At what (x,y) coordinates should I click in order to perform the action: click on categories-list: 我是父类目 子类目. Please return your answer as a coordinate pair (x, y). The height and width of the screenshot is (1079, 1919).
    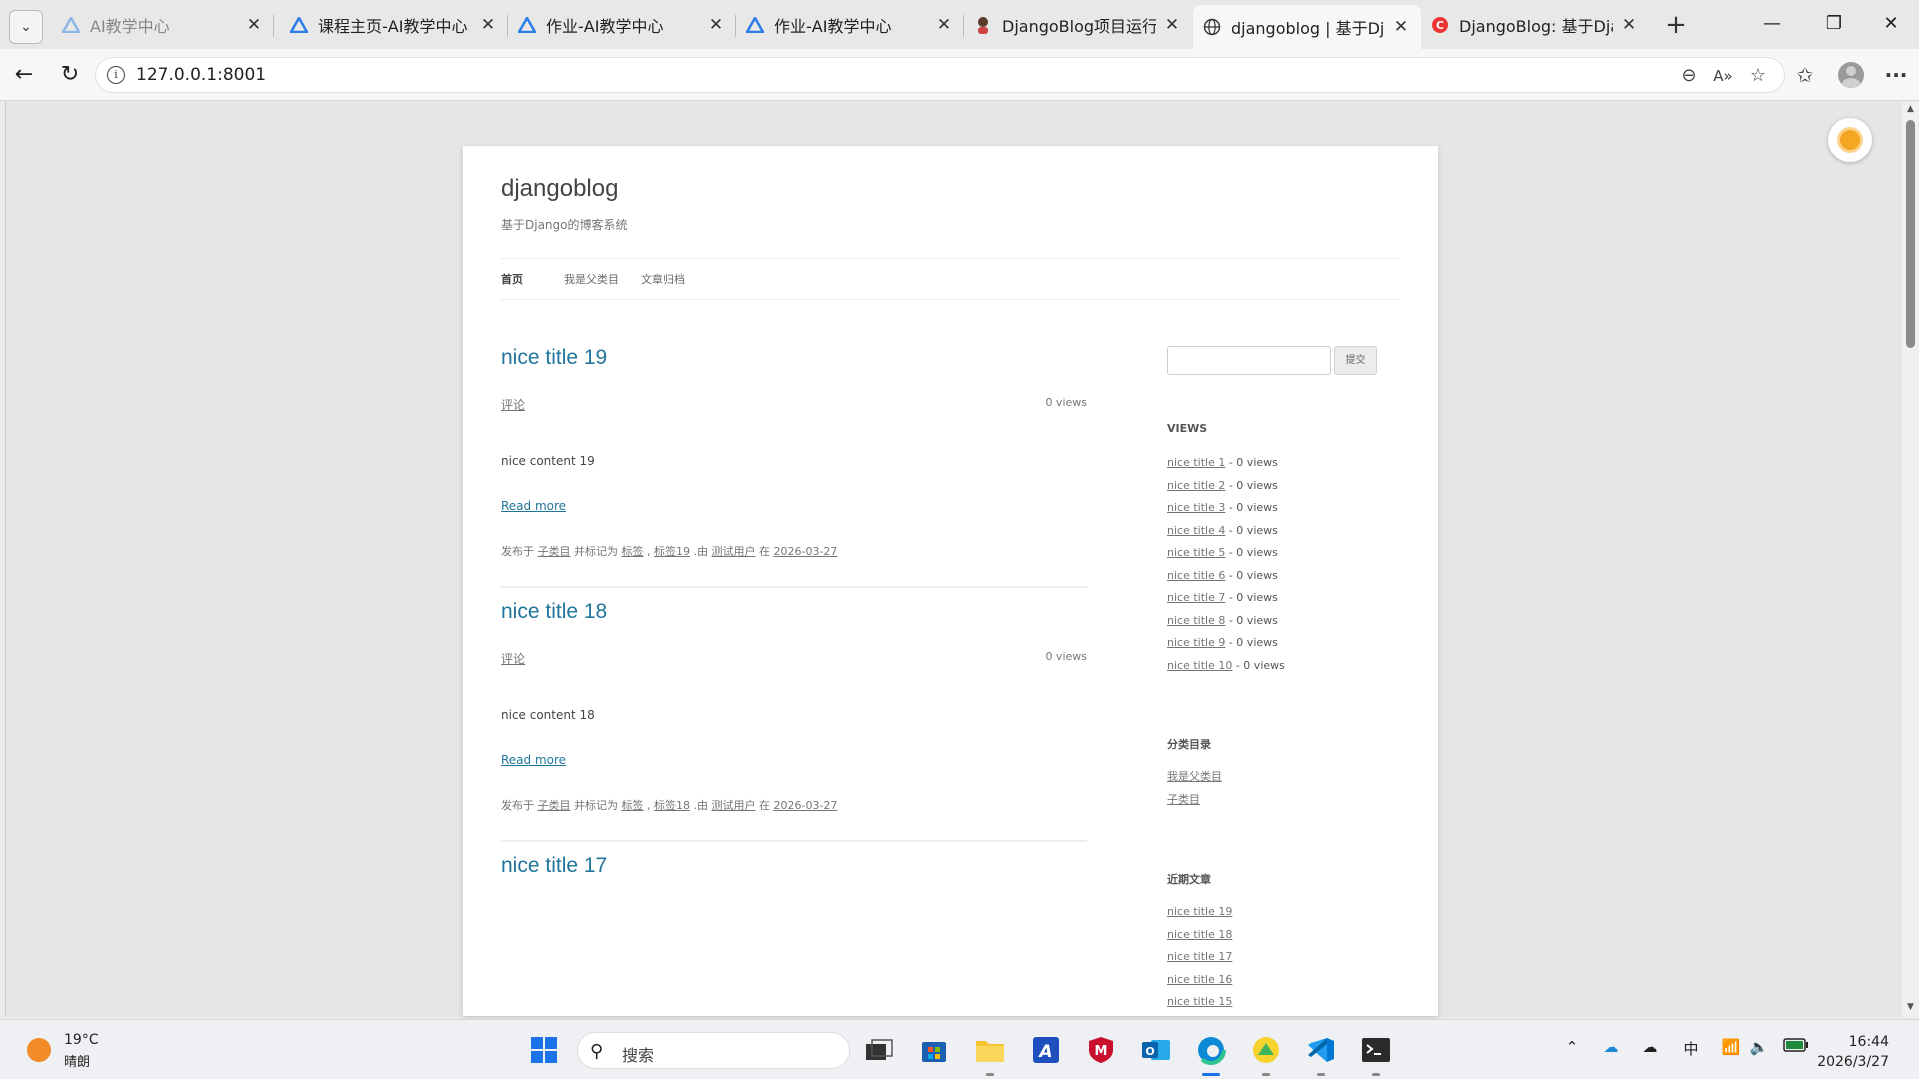
    Looking at the image, I should click on (1194, 788).